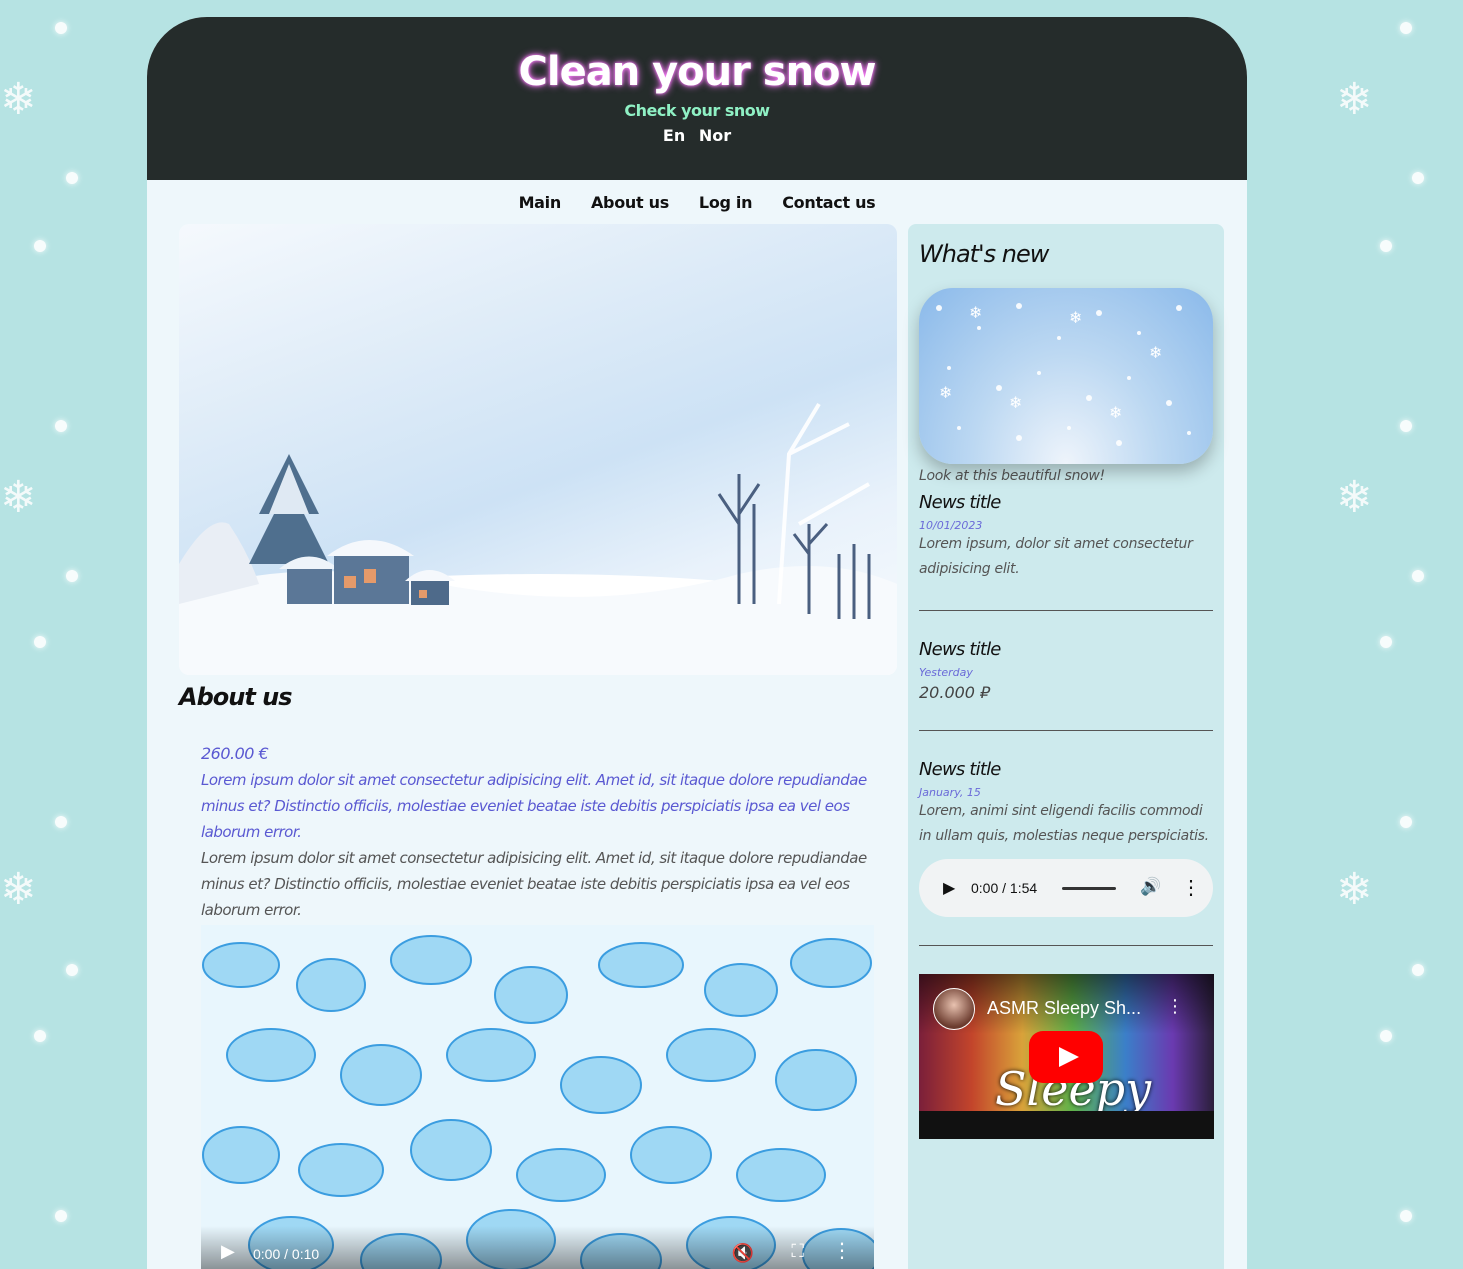 The width and height of the screenshot is (1463, 1269). What do you see at coordinates (235, 753) in the screenshot?
I see `price-label: 260.00 €` at bounding box center [235, 753].